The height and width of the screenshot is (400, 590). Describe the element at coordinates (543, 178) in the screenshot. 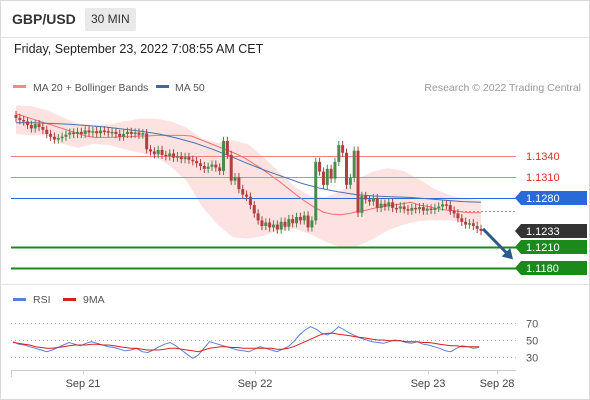

I see `resistance-label-1: 1.1310` at that location.